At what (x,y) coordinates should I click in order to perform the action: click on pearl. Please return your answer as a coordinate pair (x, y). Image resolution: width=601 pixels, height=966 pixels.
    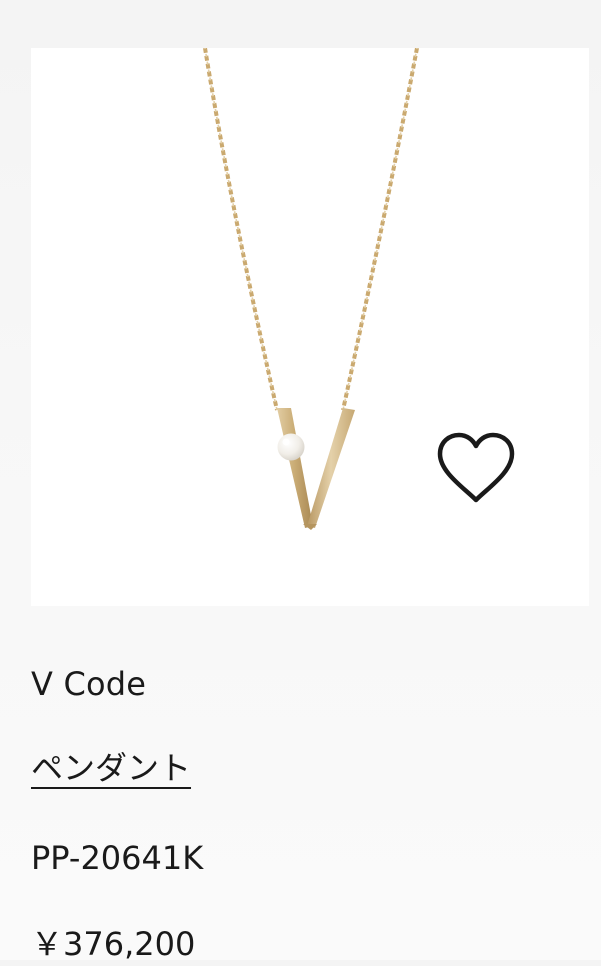
    Looking at the image, I should click on (291, 447).